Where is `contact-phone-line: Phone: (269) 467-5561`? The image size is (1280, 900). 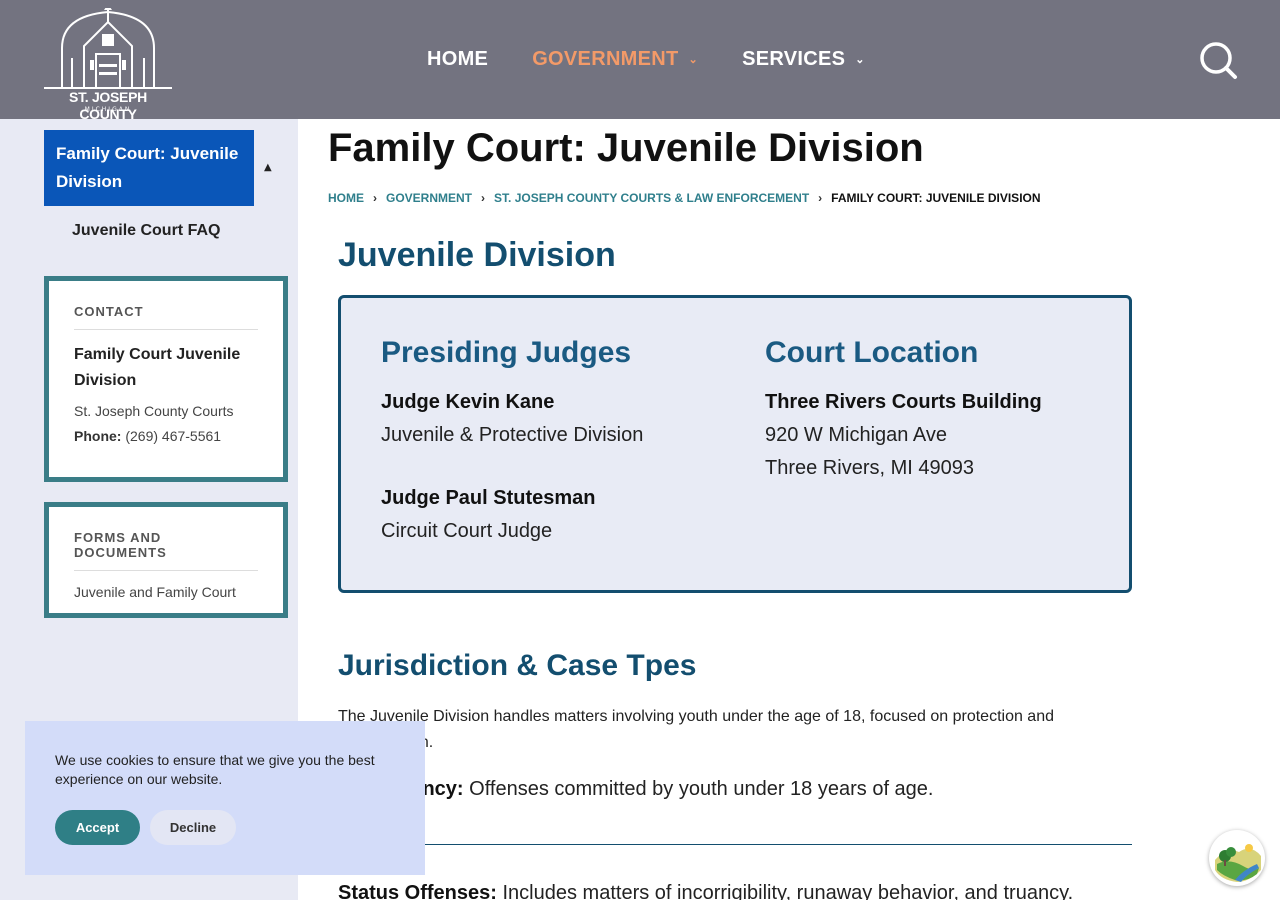
contact-phone-line: Phone: (269) 467-5561 is located at coordinates (166, 436).